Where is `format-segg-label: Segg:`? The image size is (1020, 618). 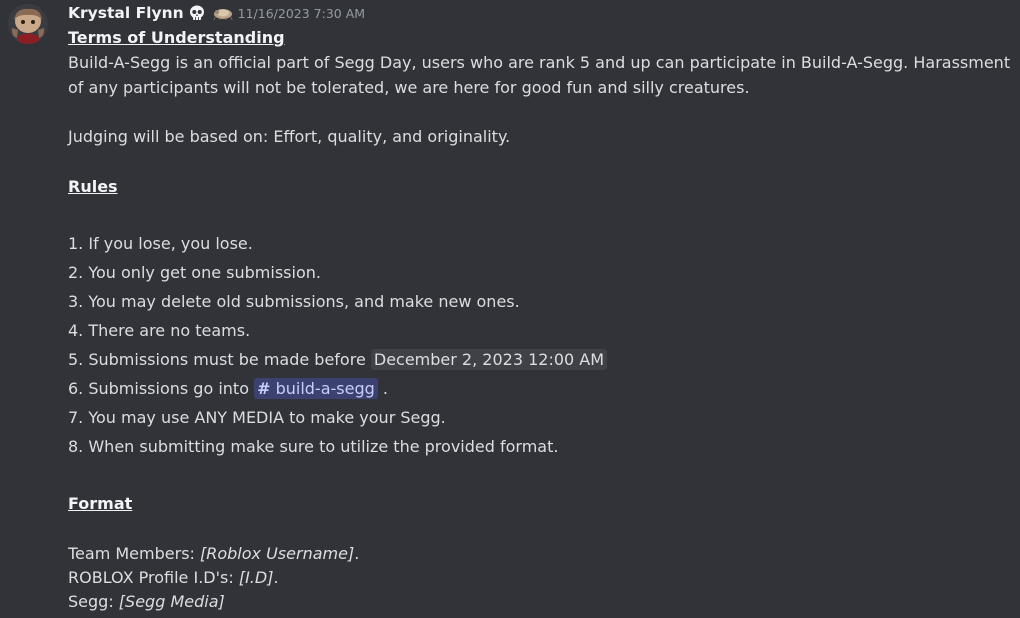 format-segg-label: Segg: is located at coordinates (93, 601).